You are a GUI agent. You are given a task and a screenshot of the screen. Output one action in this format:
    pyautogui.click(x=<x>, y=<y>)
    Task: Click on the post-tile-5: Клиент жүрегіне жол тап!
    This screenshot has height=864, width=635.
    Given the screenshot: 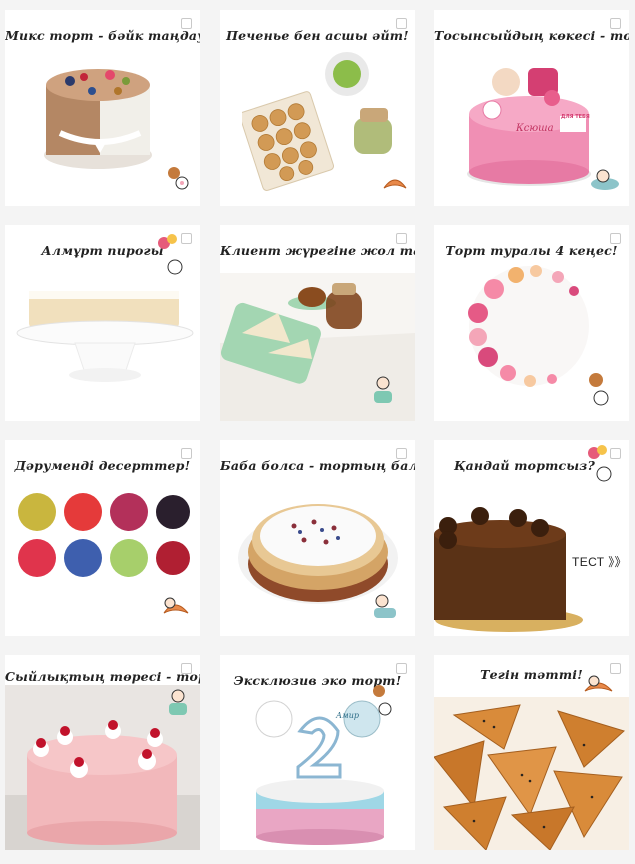 What is the action you would take?
    pyautogui.click(x=317, y=323)
    